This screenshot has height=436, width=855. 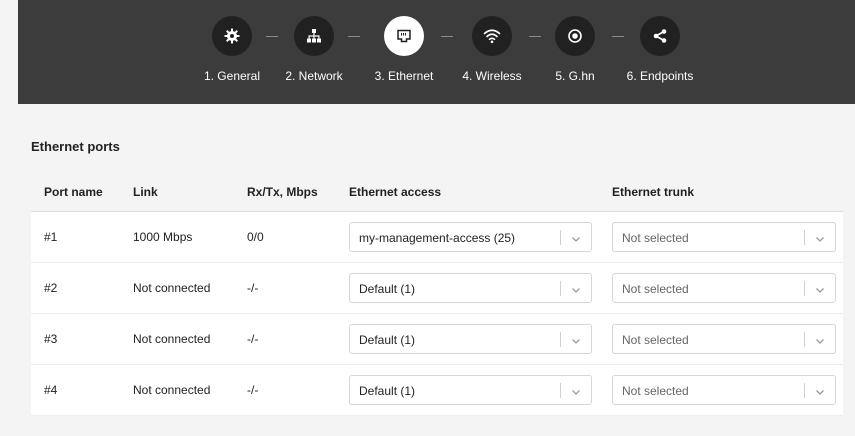 I want to click on step-label: 6. Endpoints, so click(x=660, y=76).